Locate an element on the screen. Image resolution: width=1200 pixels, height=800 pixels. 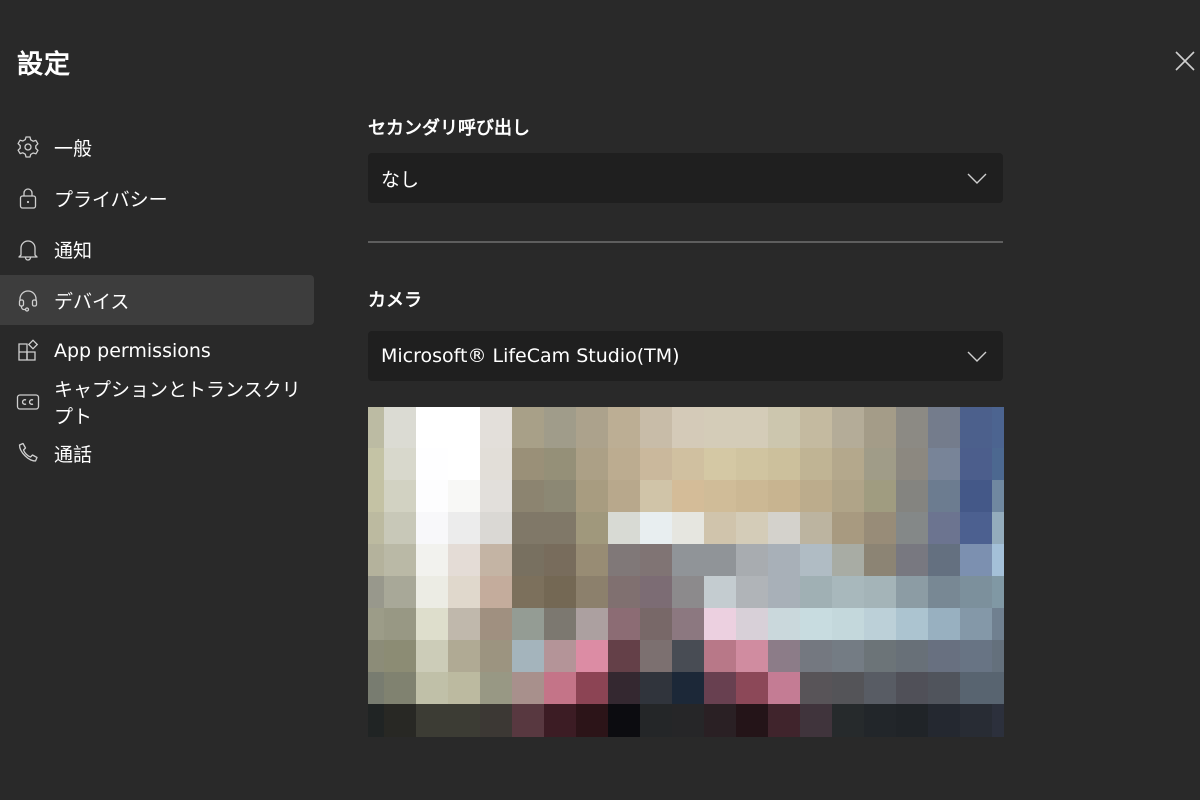
sidebar-item-app-permissions: App permissions is located at coordinates (157, 351).